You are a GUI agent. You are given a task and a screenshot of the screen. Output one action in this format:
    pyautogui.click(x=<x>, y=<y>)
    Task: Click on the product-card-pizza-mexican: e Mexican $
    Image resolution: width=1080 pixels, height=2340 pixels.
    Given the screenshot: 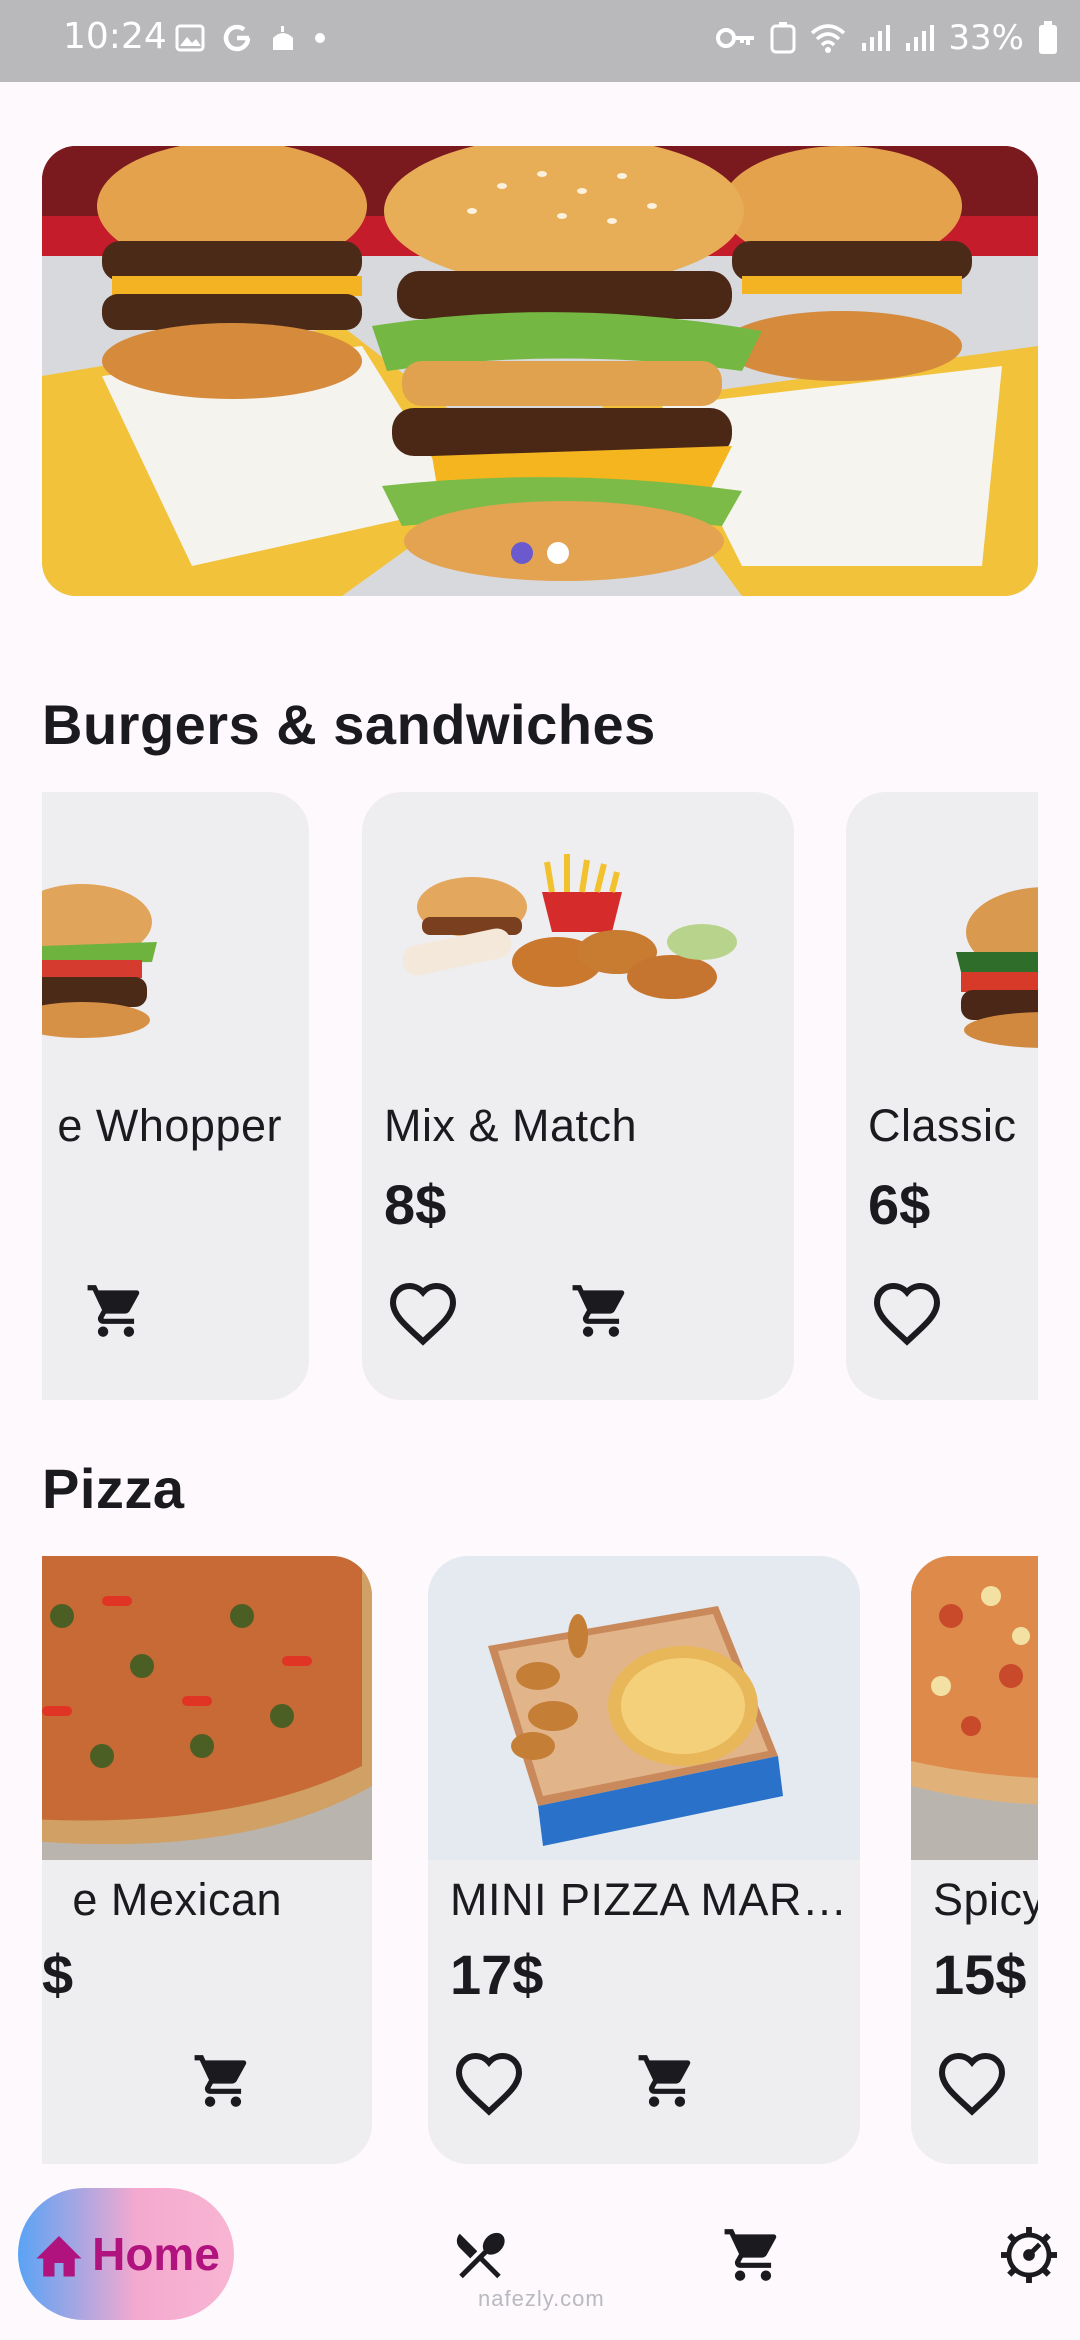 What is the action you would take?
    pyautogui.click(x=207, y=1860)
    